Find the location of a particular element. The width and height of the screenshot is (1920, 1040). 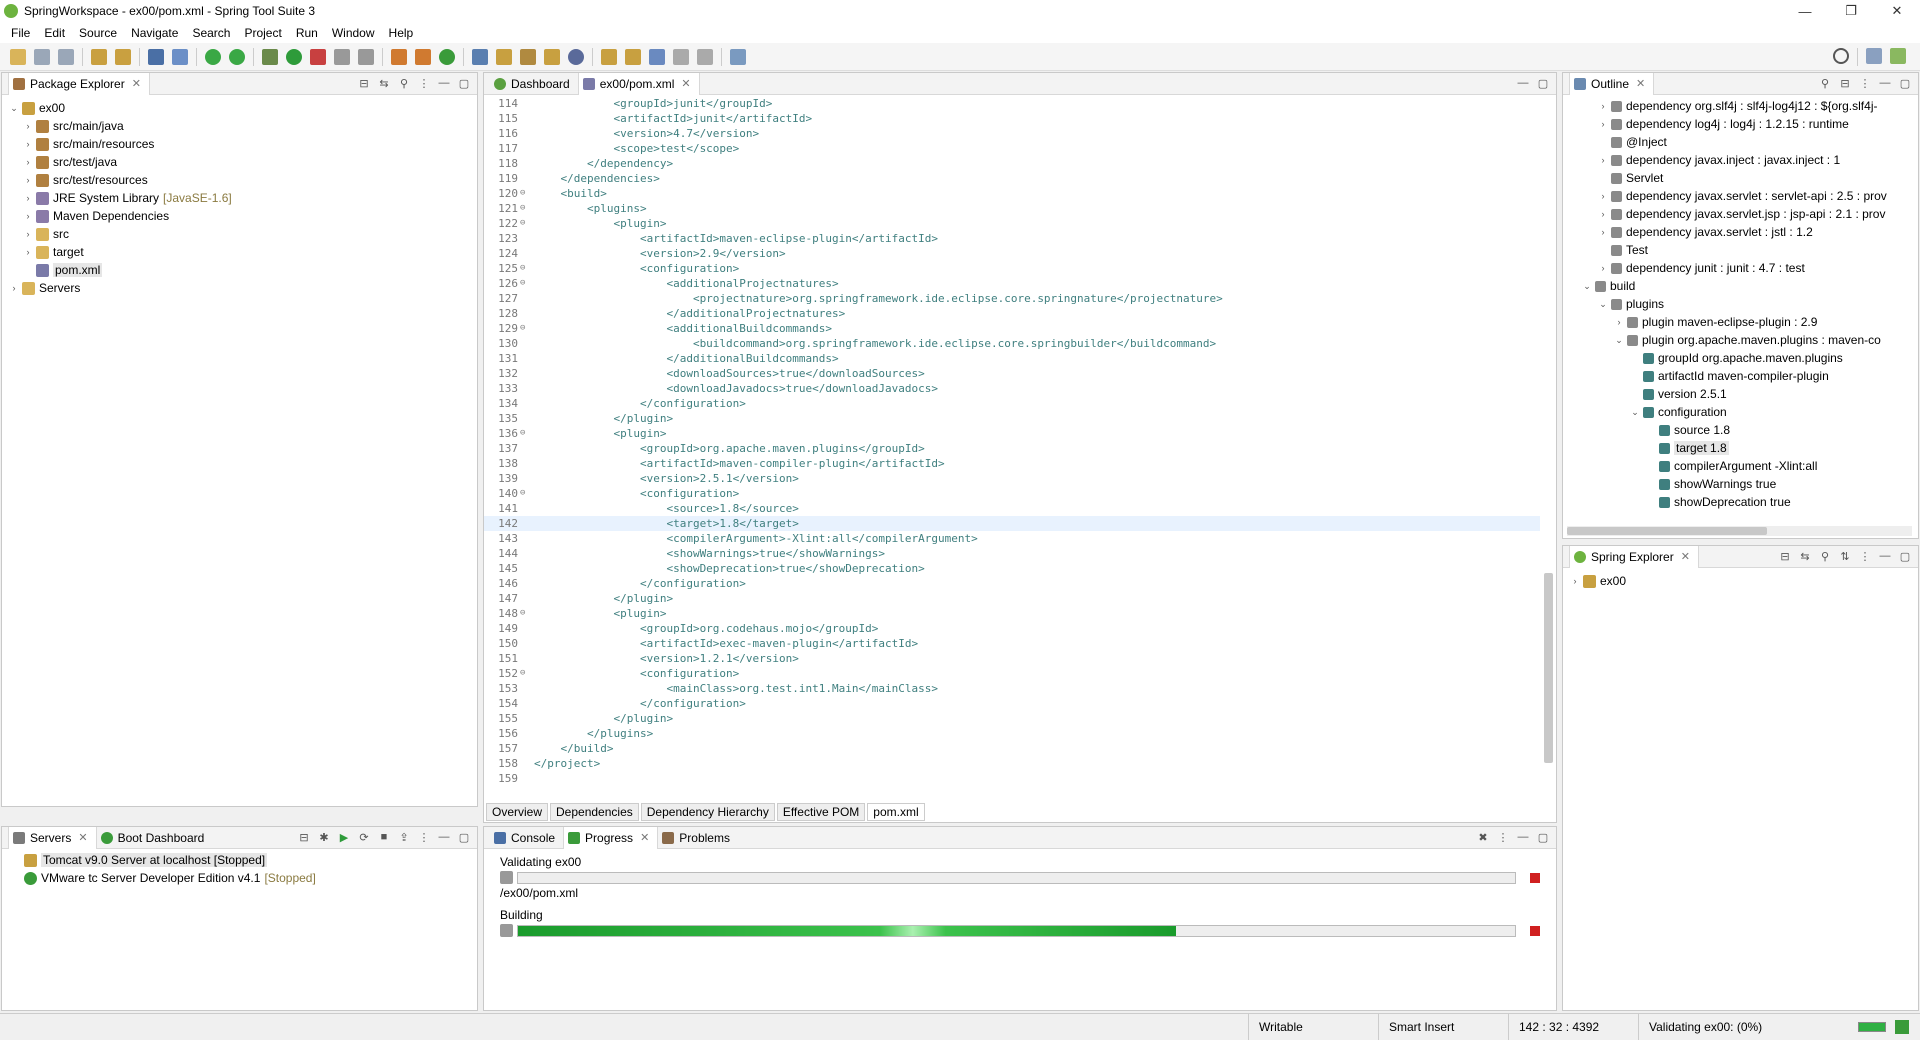

filter-icon: ⚲ is located at coordinates (1825, 83).